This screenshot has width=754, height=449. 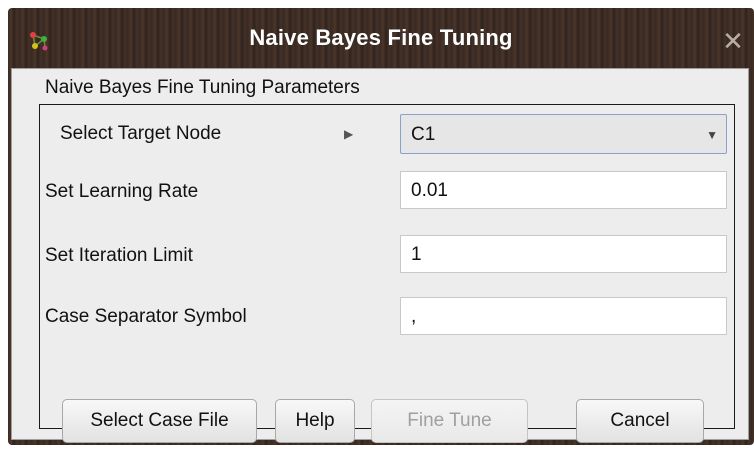 What do you see at coordinates (563, 134) in the screenshot?
I see `target-node-select: C1 ▼` at bounding box center [563, 134].